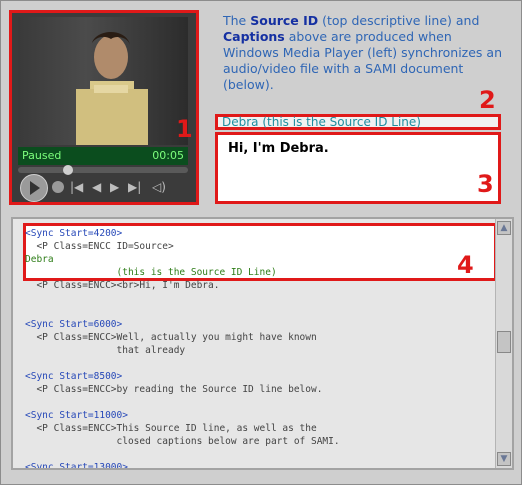  I want to click on stop-icon, so click(58, 187).